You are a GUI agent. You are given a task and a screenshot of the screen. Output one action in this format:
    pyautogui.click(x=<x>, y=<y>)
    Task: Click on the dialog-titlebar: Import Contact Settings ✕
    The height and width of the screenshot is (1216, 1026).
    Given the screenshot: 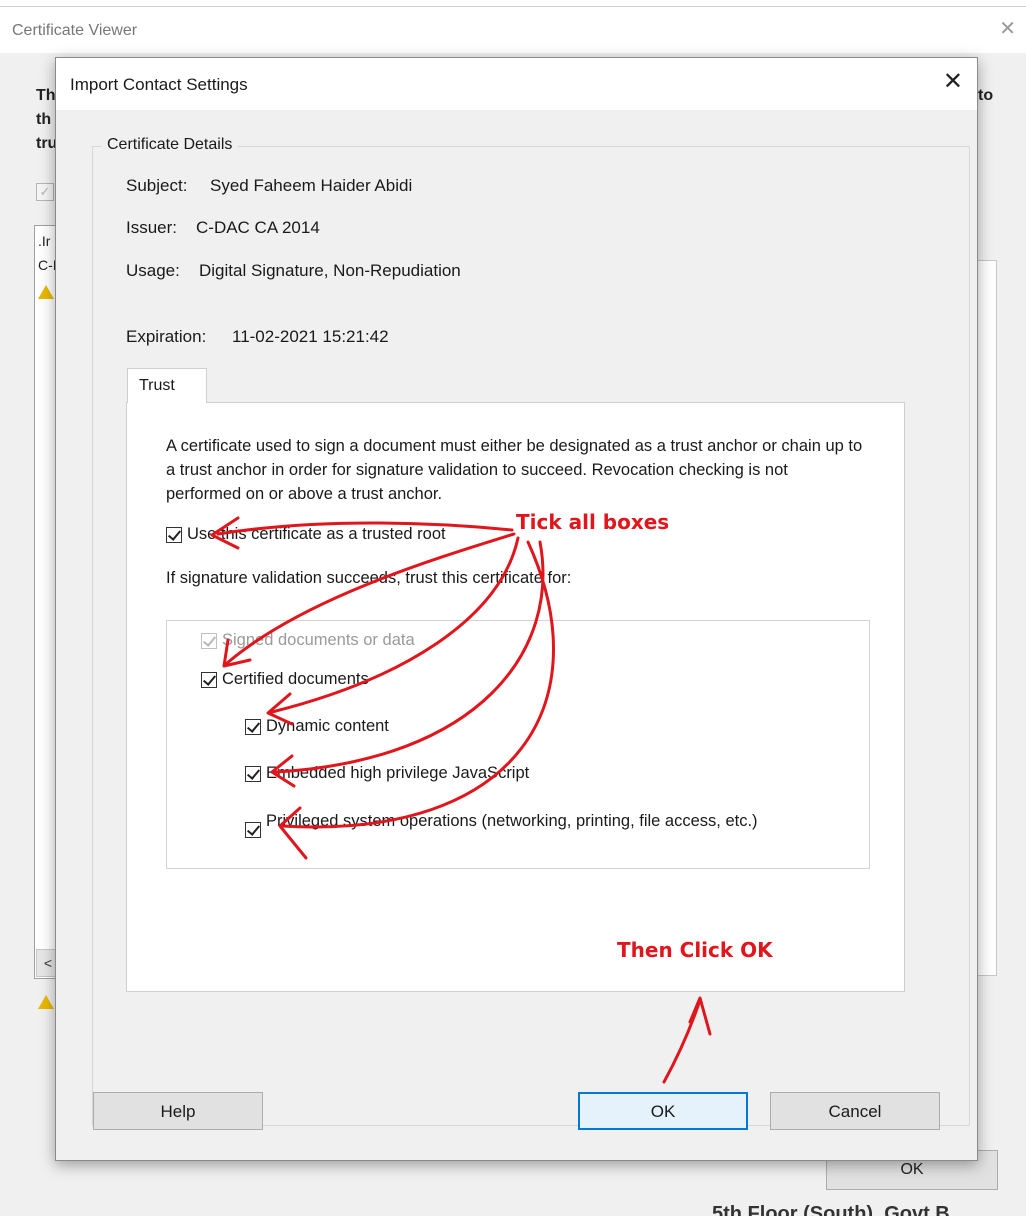 What is the action you would take?
    pyautogui.click(x=516, y=84)
    